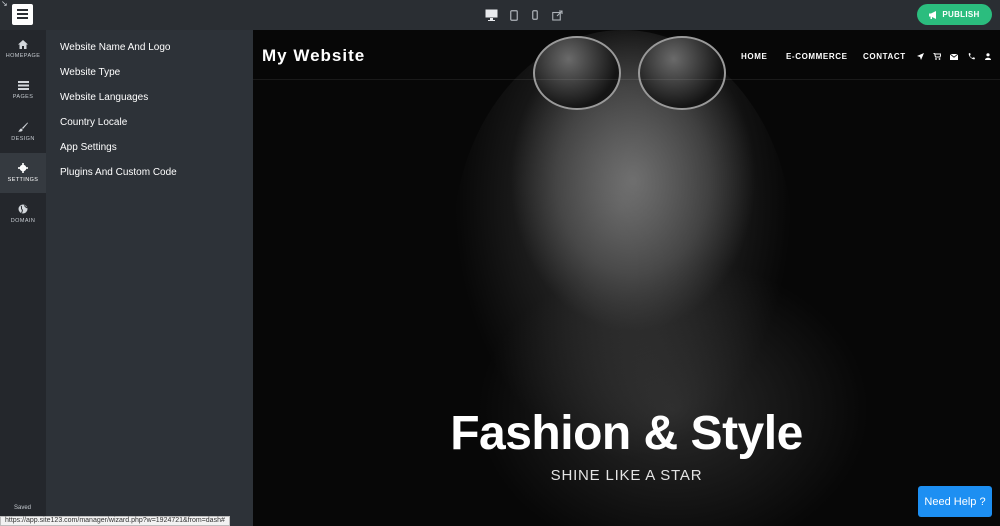 This screenshot has width=1000, height=526. What do you see at coordinates (23, 180) in the screenshot?
I see `rail-label: SETTINGS` at bounding box center [23, 180].